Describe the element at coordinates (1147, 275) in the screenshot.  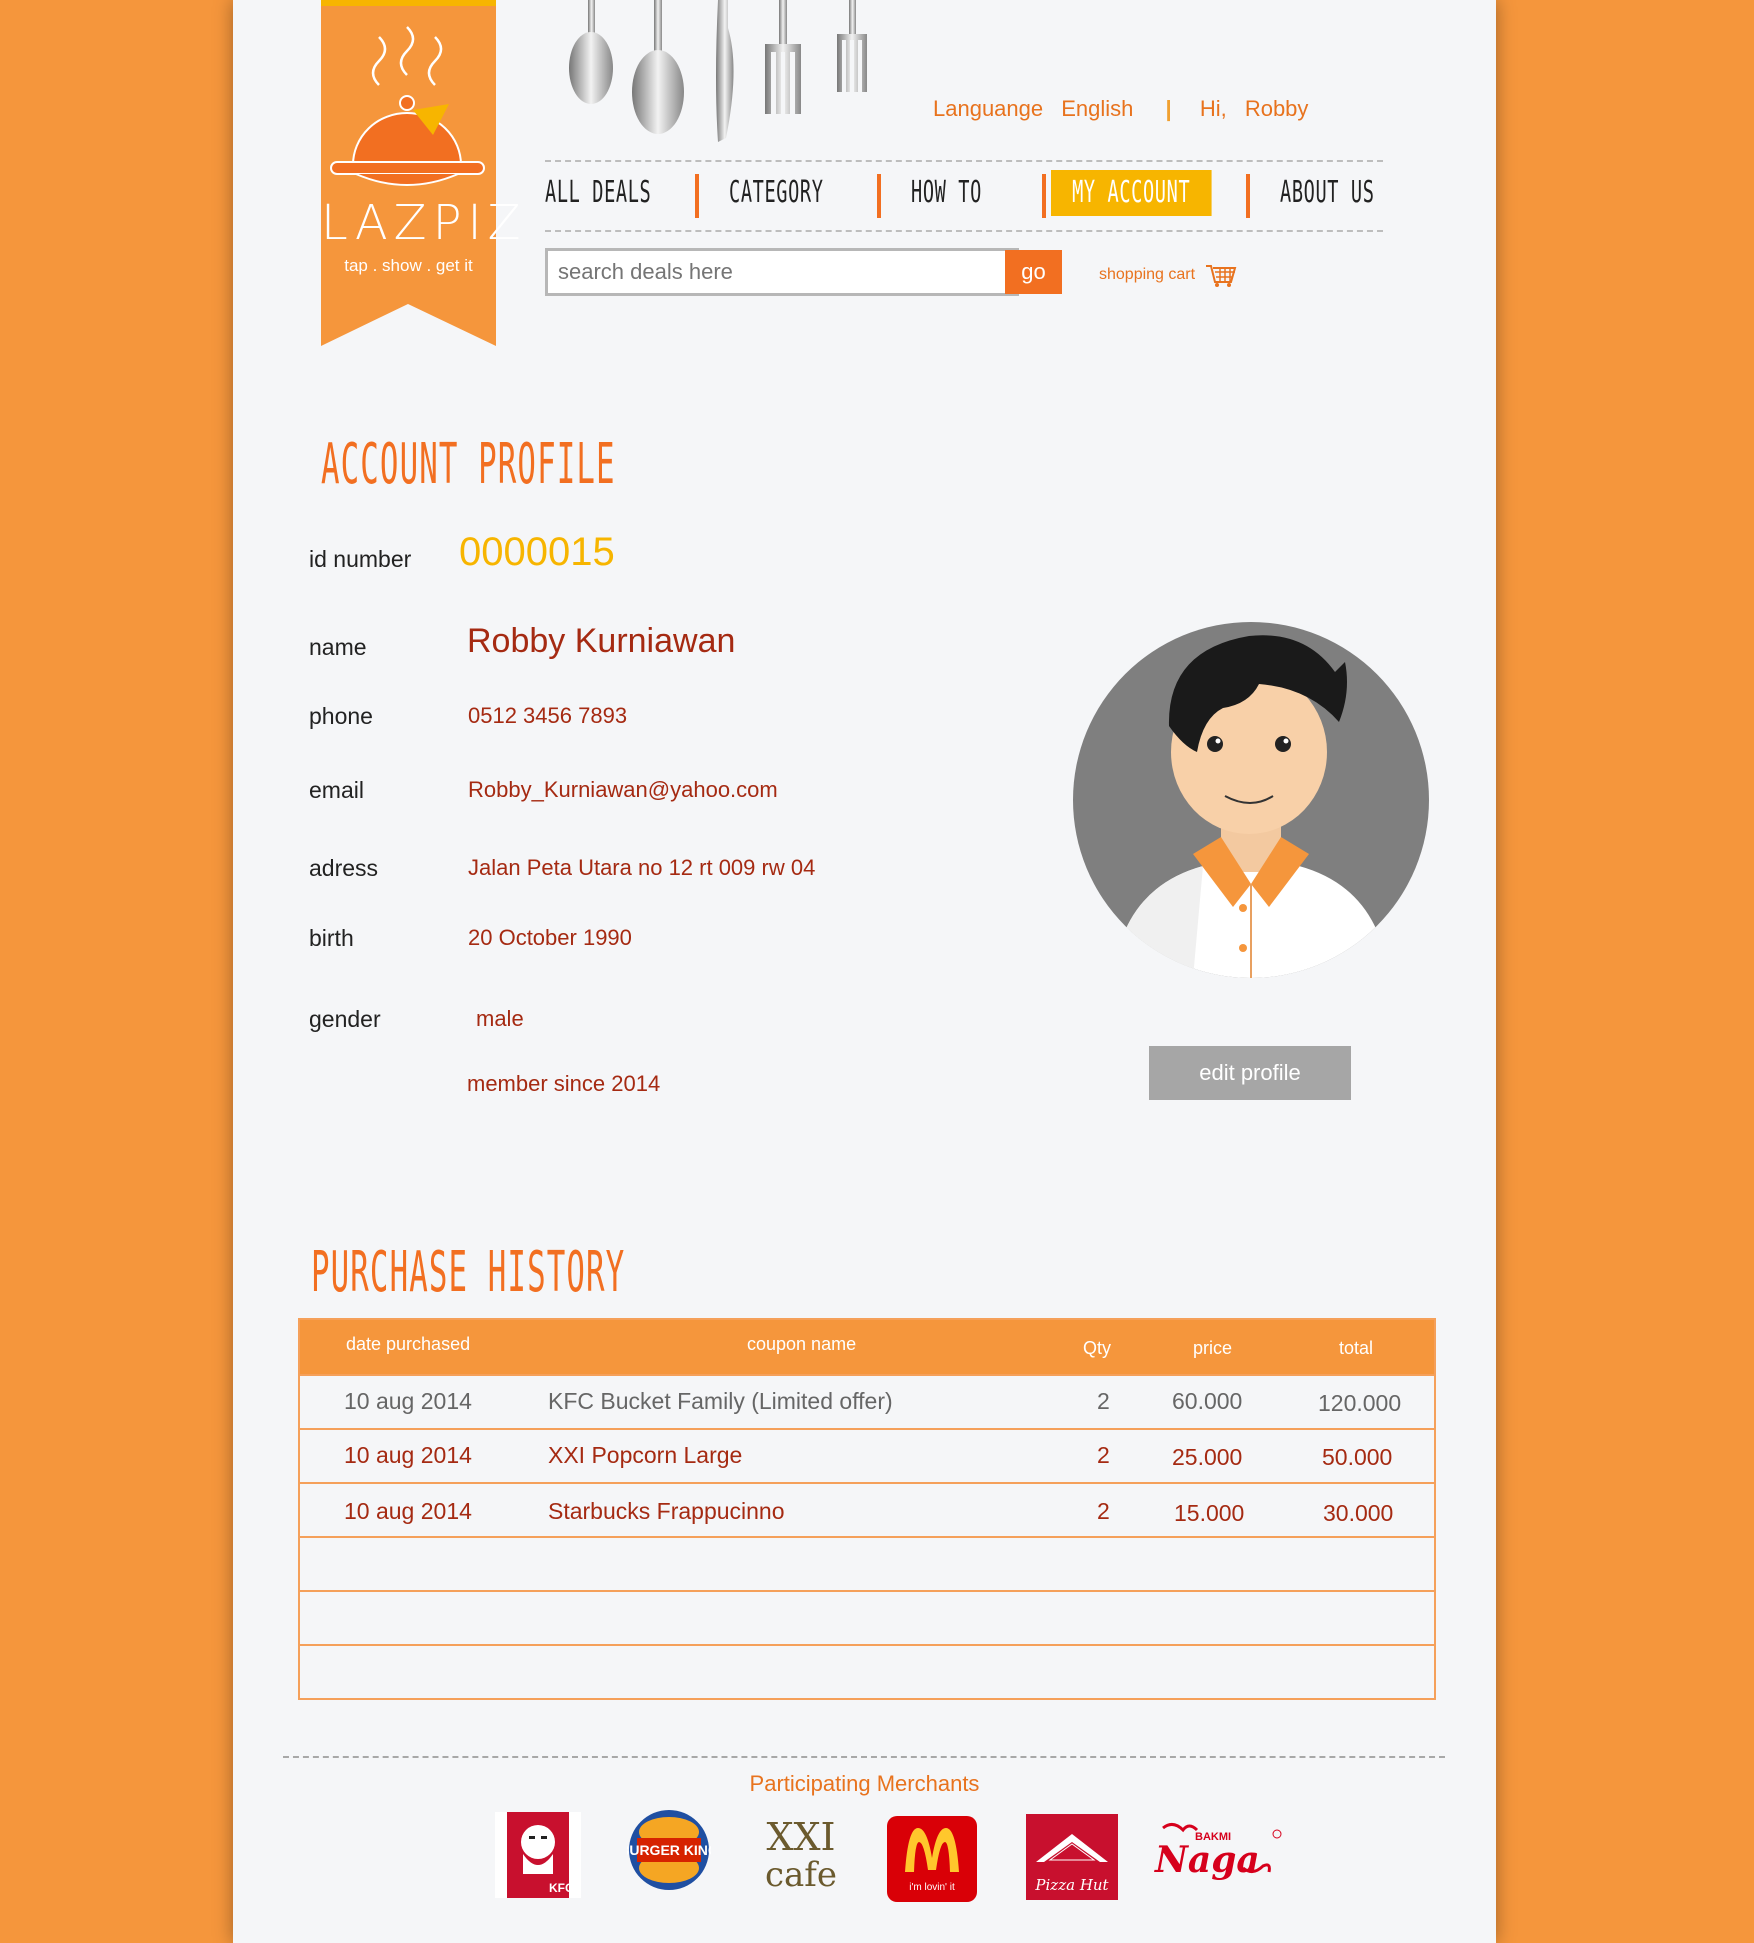
I see `shopping-cart-label: shopping cart` at that location.